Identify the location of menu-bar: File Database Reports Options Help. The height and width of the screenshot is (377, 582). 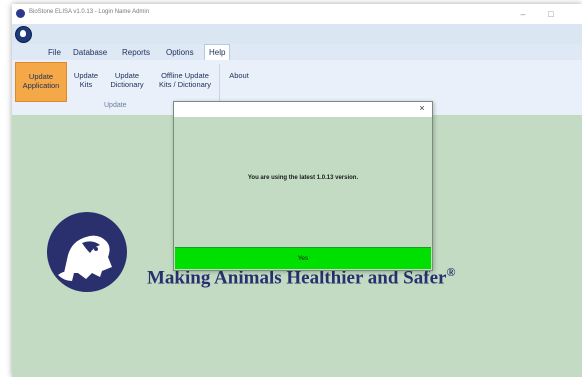
(297, 52).